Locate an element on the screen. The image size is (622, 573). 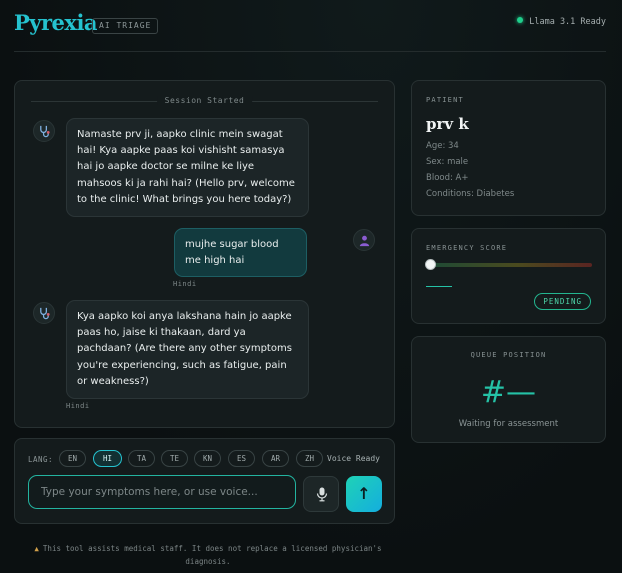
emergency-score-label: EMERGENCY SCORE is located at coordinates (467, 248).